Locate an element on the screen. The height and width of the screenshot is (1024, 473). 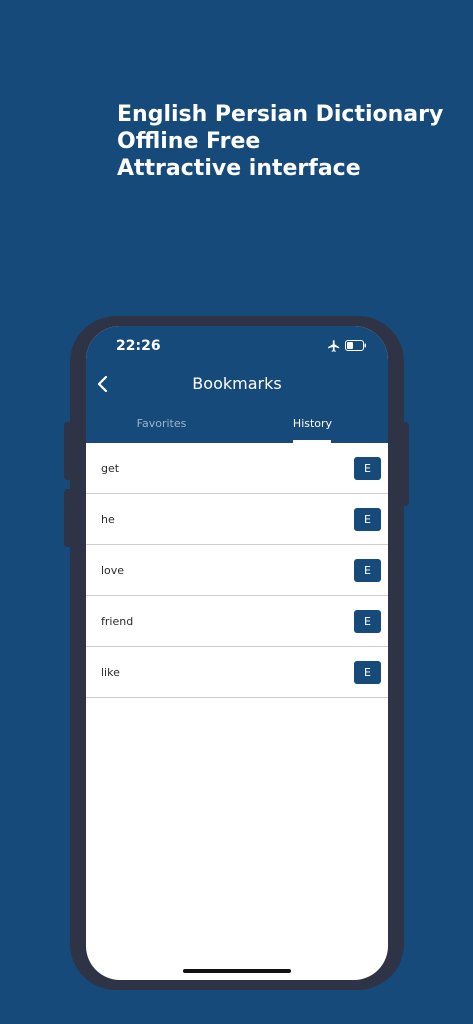
promo-line-2: Offline Free is located at coordinates (189, 141).